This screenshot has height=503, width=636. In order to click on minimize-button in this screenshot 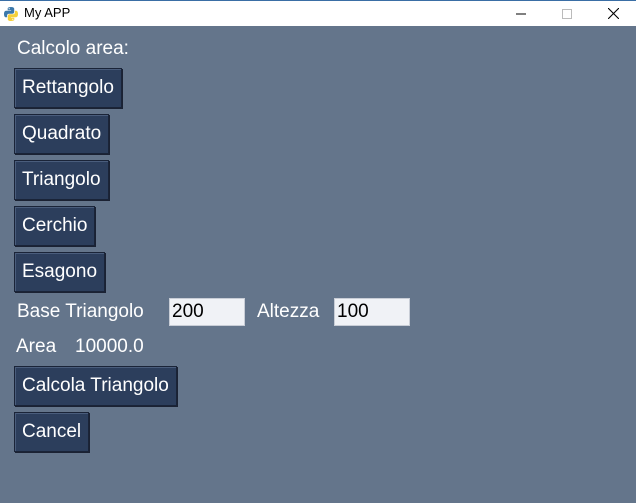, I will do `click(521, 13)`.